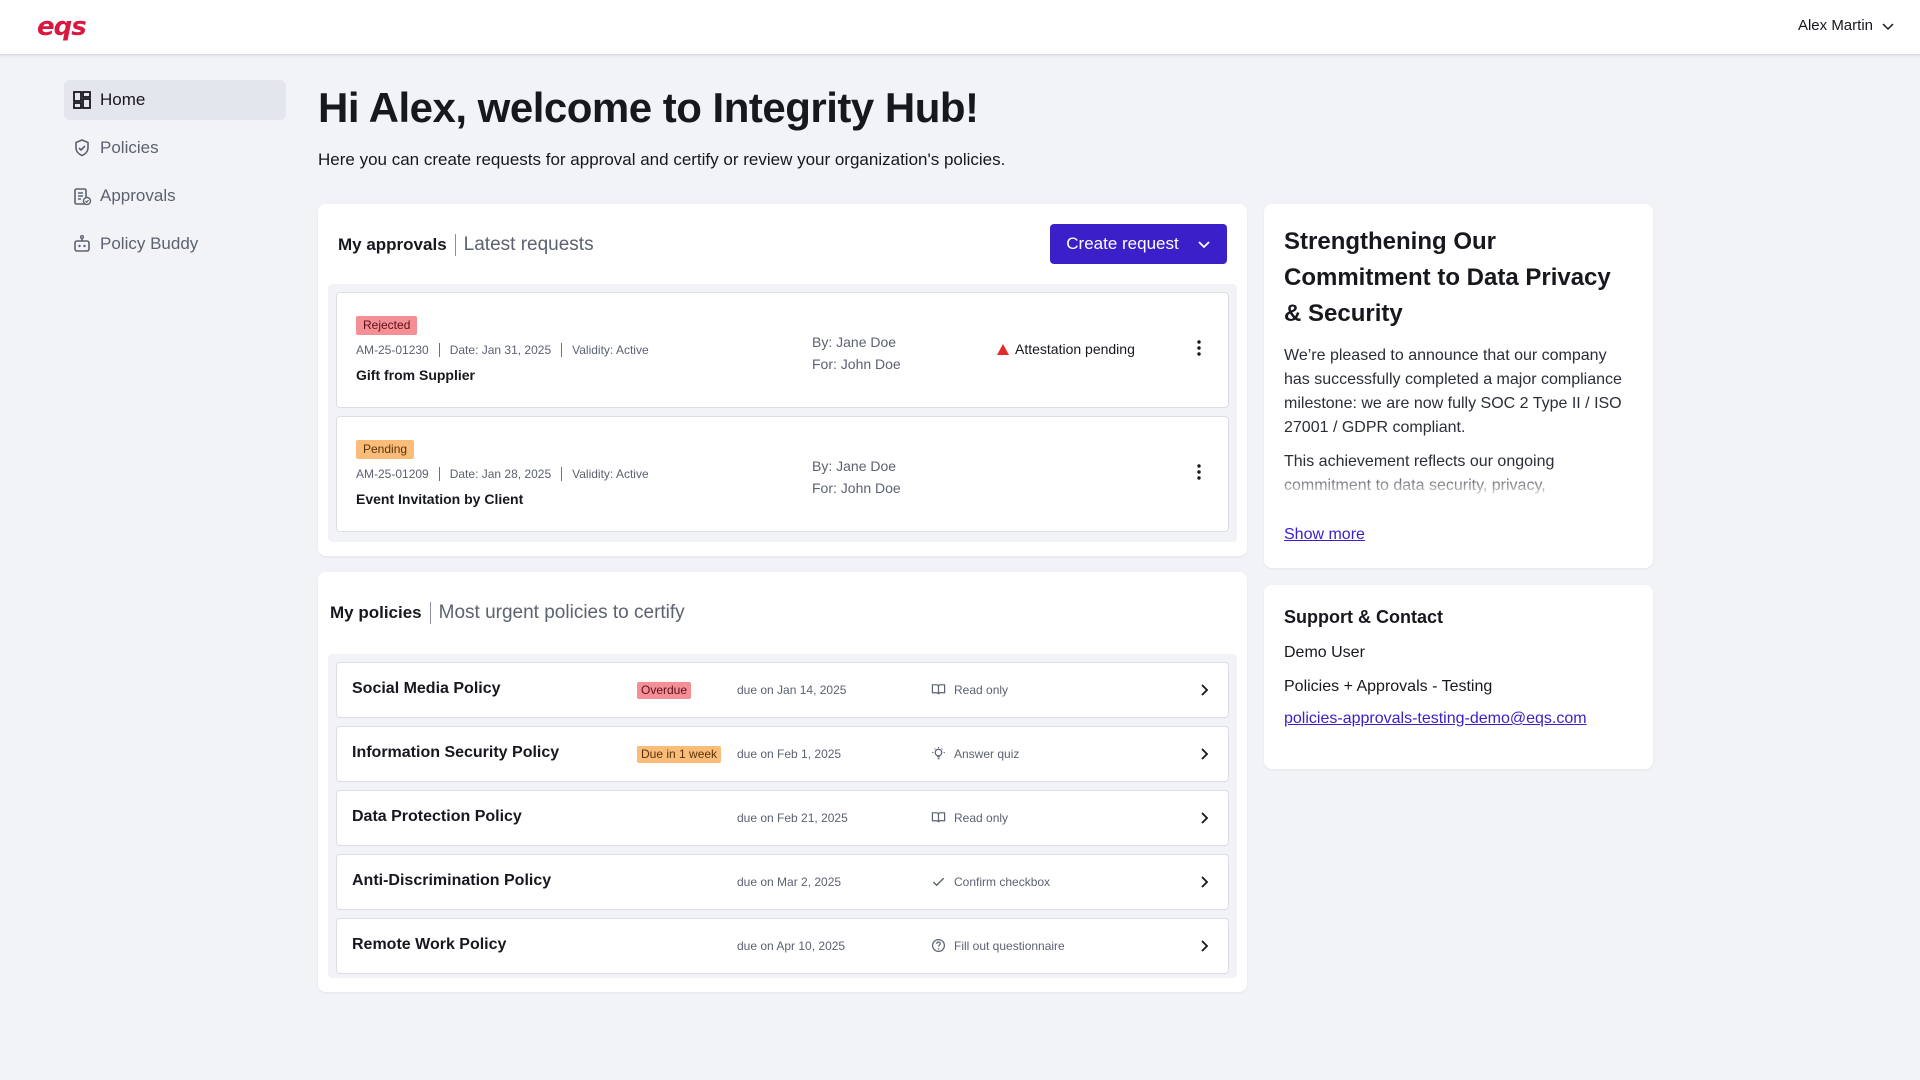  Describe the element at coordinates (1324, 652) in the screenshot. I see `support-user: Demo User` at that location.